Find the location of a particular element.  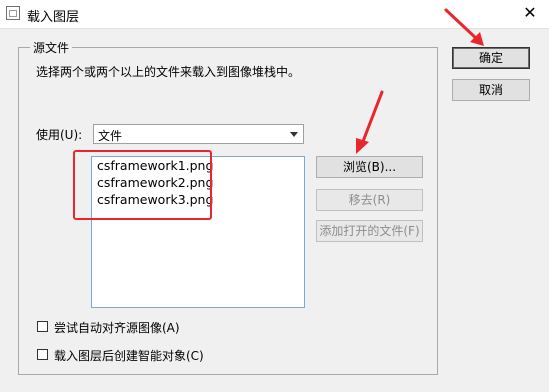

ok-button: 确定 is located at coordinates (491, 58).